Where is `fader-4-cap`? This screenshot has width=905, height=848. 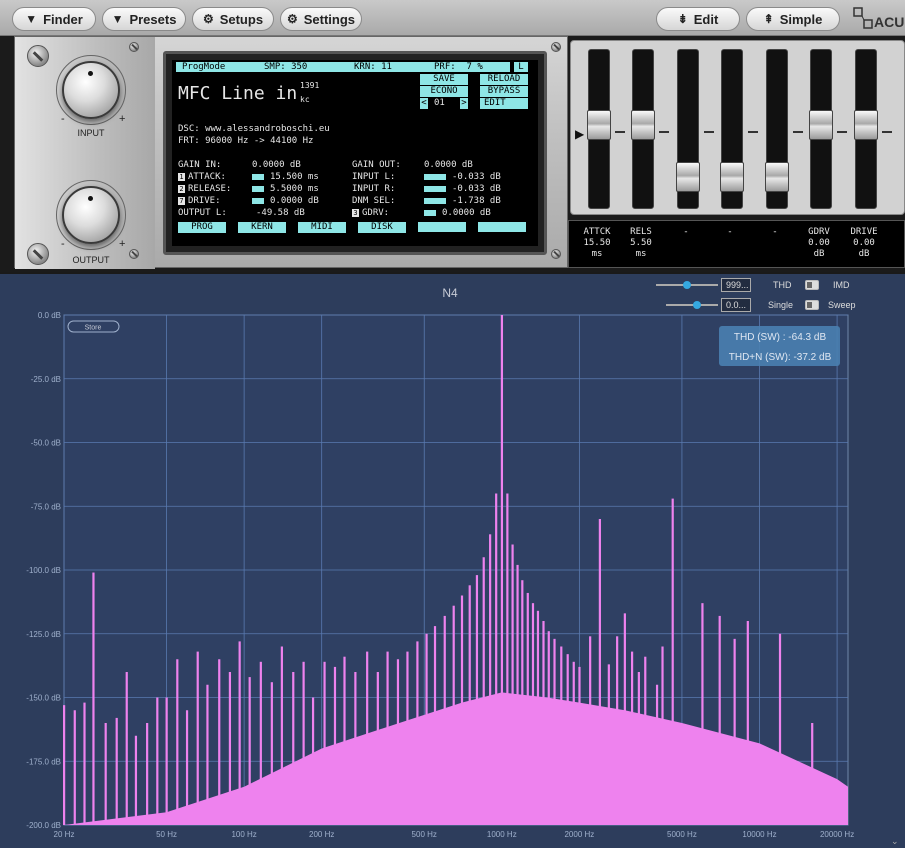
fader-4-cap is located at coordinates (732, 177).